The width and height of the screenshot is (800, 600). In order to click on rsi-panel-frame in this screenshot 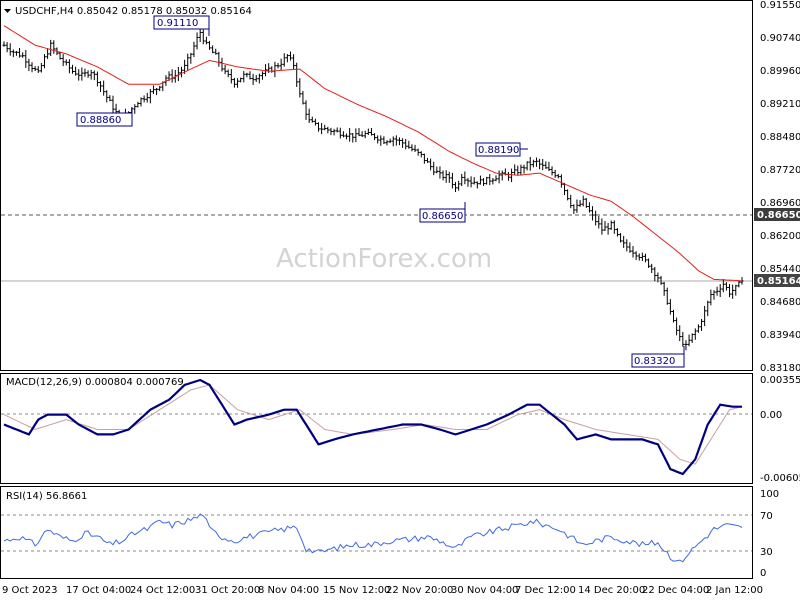, I will do `click(376, 532)`.